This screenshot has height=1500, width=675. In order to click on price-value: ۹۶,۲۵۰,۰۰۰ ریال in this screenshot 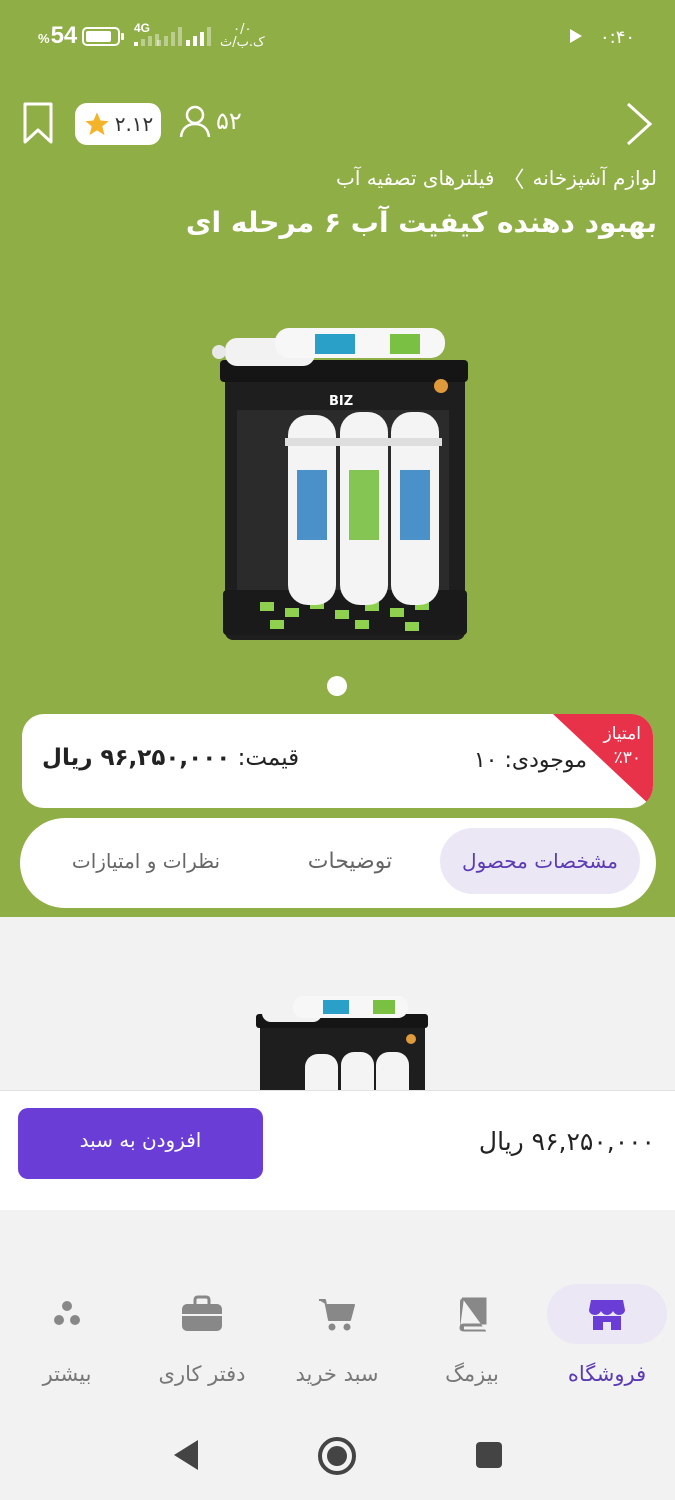, I will do `click(136, 758)`.